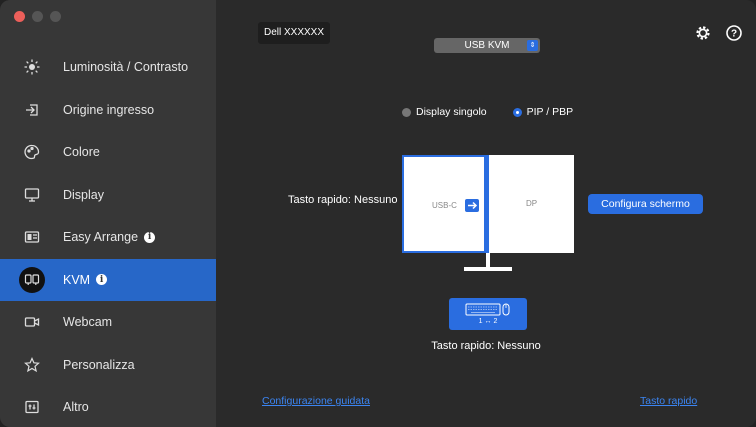 The height and width of the screenshot is (427, 756). Describe the element at coordinates (32, 195) in the screenshot. I see `monitor-icon` at that location.